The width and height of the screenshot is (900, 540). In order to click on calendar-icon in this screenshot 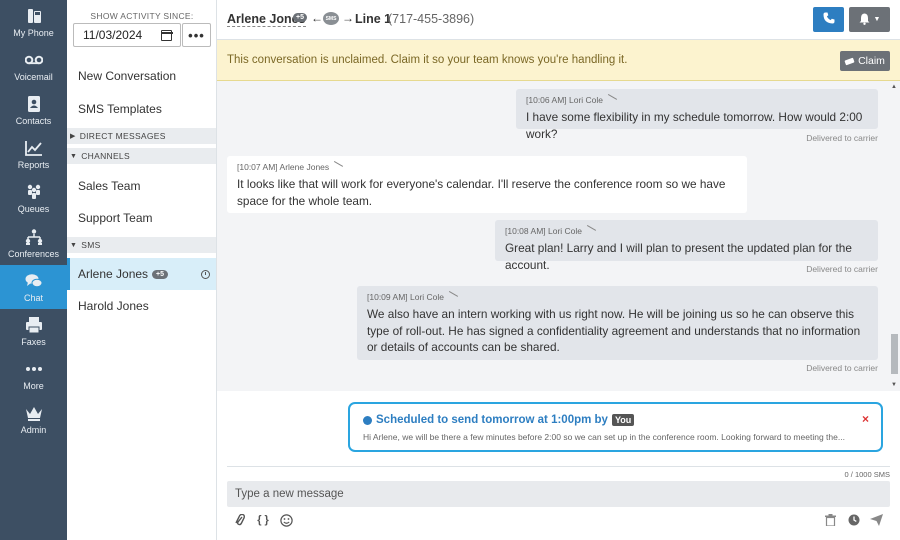, I will do `click(166, 35)`.